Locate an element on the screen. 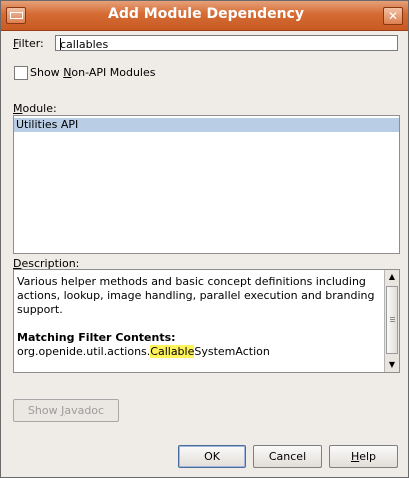  matching-heading: Matching Filter Contents: is located at coordinates (96, 337).